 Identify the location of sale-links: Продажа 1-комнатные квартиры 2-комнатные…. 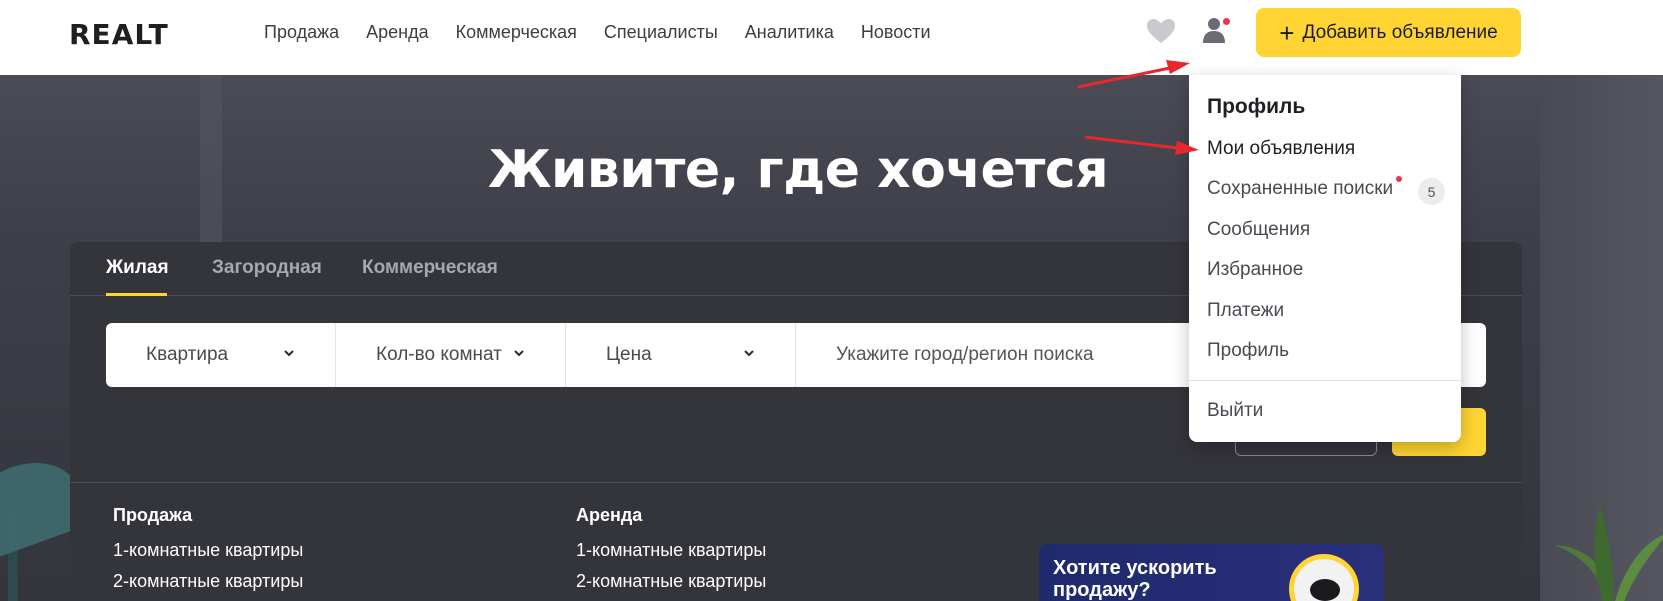
(208, 553).